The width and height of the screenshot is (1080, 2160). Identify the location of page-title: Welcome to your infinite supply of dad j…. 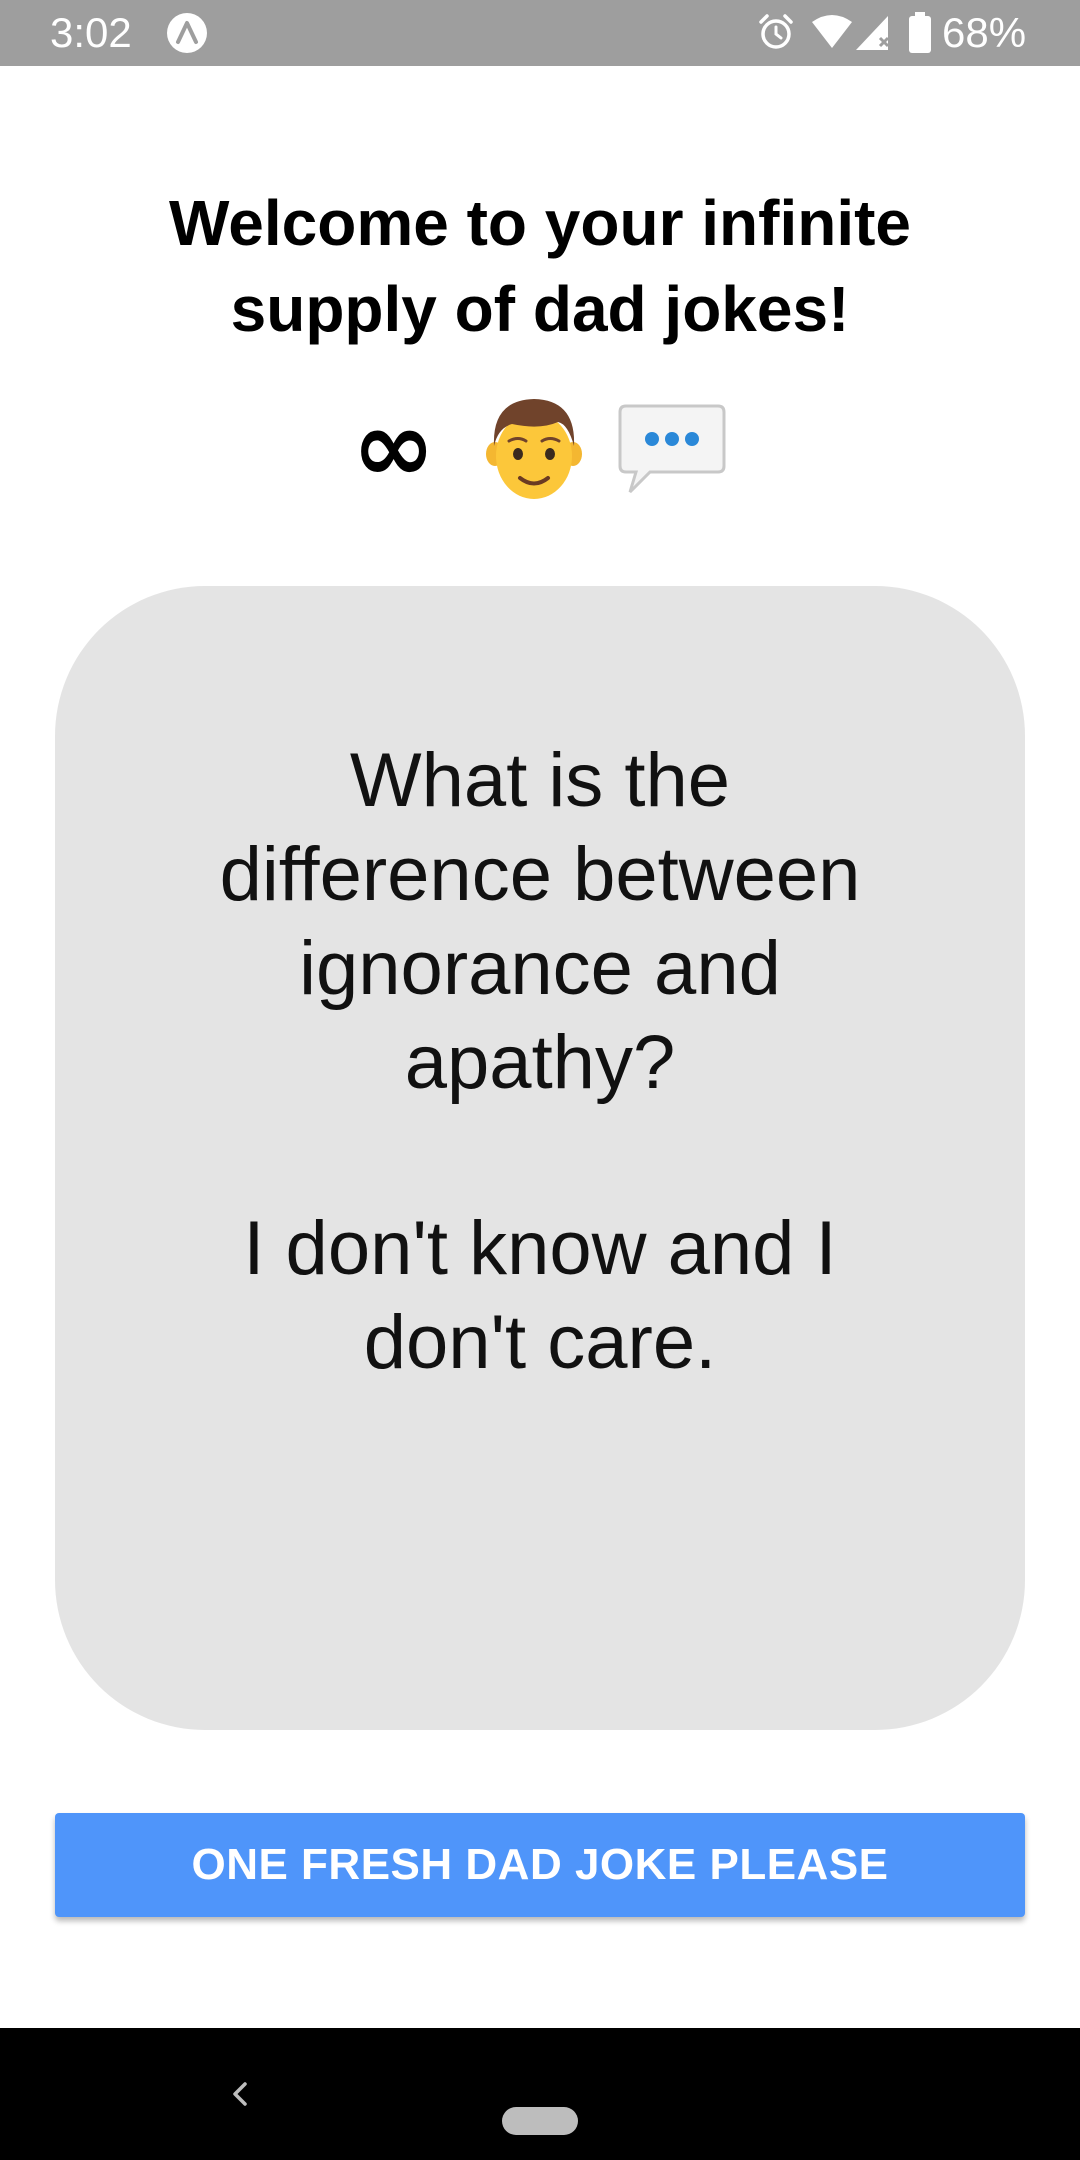
(540, 266).